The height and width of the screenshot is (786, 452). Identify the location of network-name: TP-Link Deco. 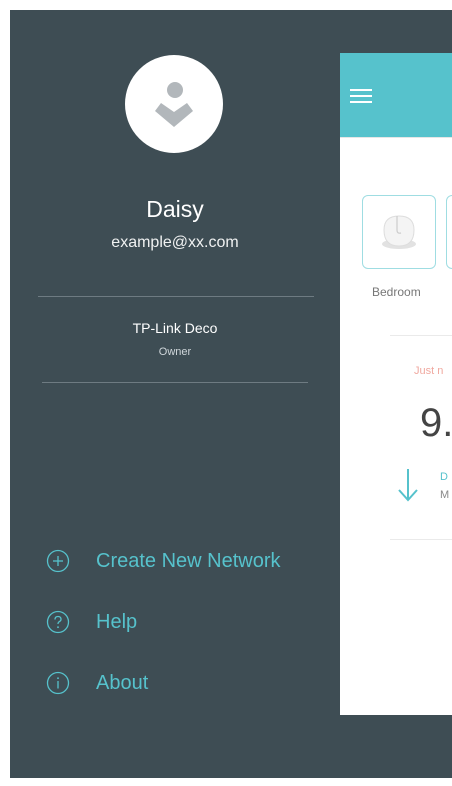
(175, 328).